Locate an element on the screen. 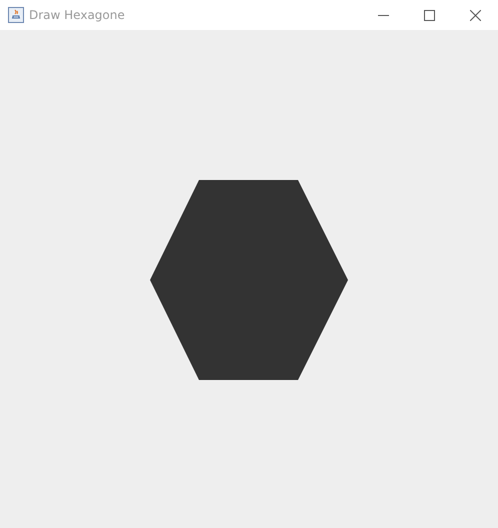 The image size is (498, 528). java-cup-icon is located at coordinates (16, 15).